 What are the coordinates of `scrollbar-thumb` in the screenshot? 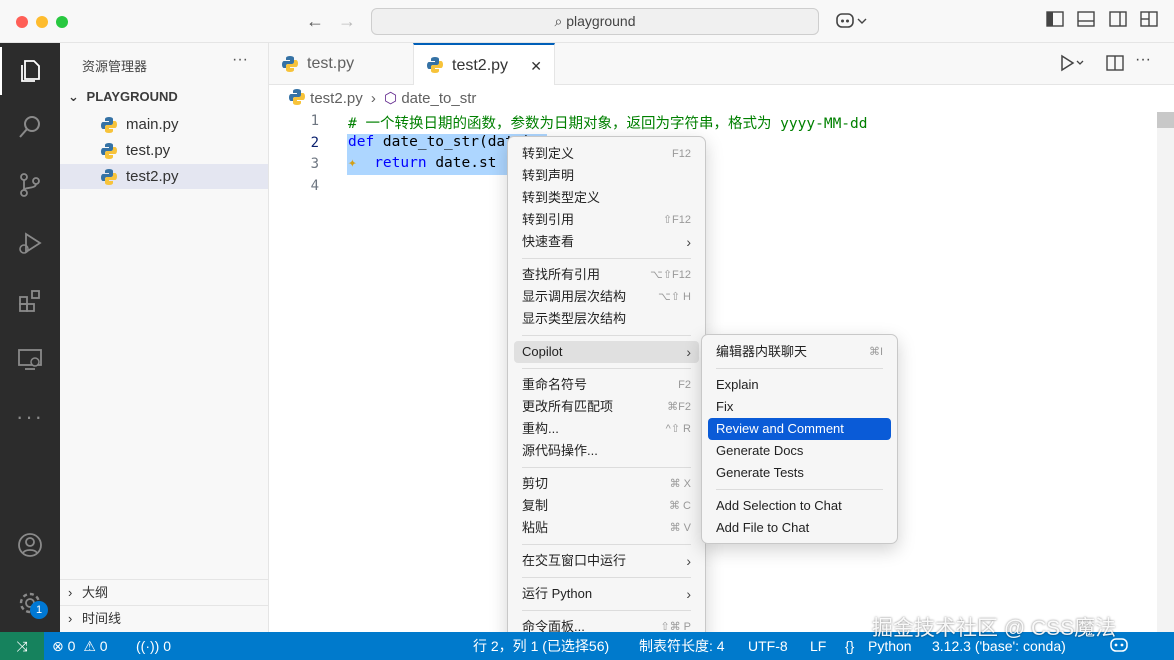 It's located at (1165, 120).